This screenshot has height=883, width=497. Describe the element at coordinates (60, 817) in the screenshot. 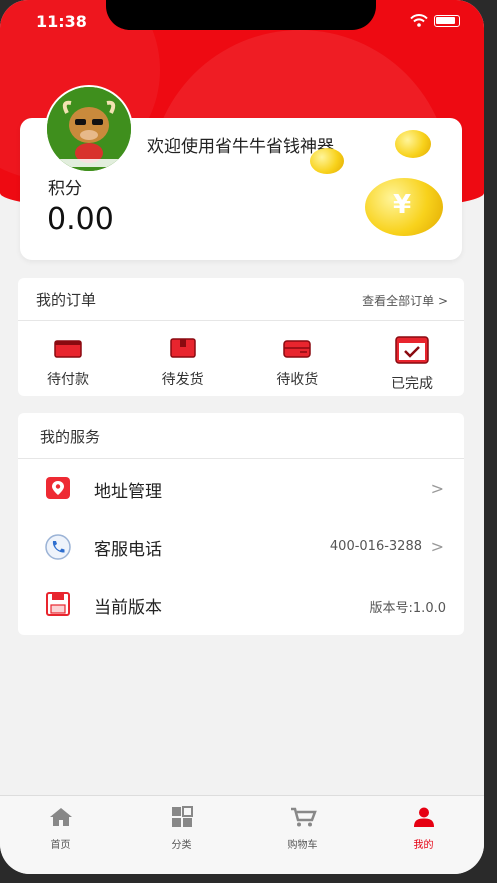

I see `home-icon` at that location.